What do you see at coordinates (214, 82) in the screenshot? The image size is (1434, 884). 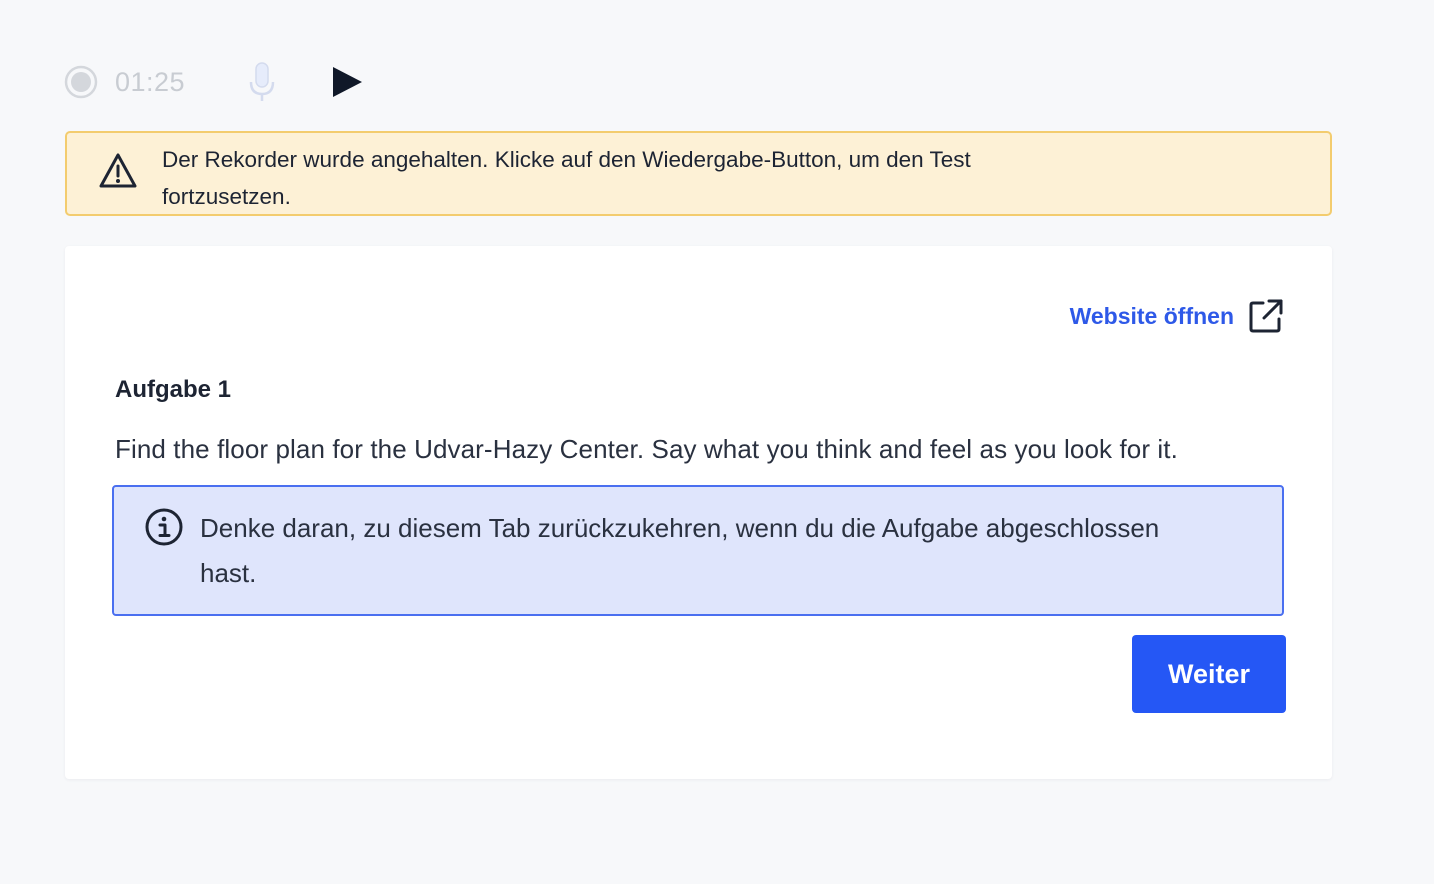 I see `recorder-toolbar: 01:25` at bounding box center [214, 82].